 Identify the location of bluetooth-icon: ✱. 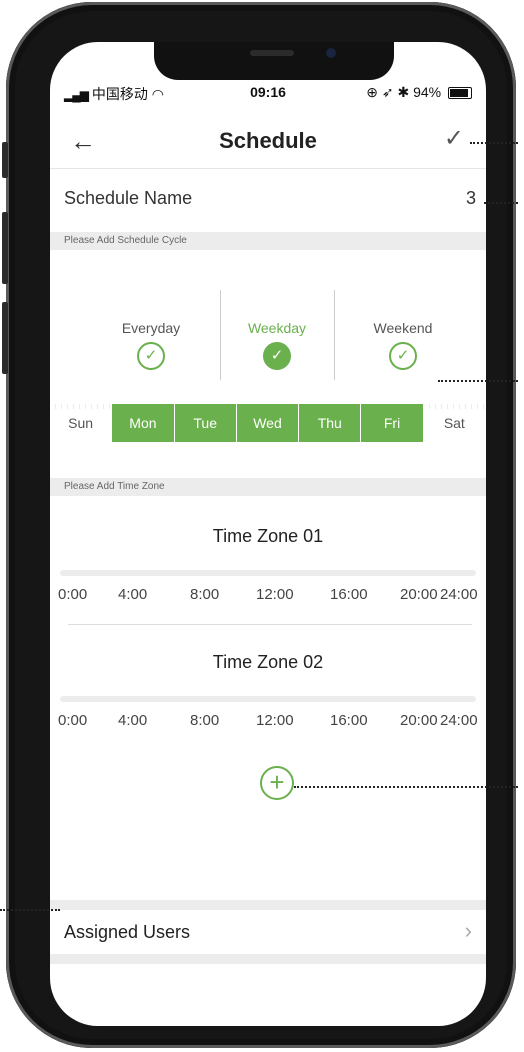
(403, 92).